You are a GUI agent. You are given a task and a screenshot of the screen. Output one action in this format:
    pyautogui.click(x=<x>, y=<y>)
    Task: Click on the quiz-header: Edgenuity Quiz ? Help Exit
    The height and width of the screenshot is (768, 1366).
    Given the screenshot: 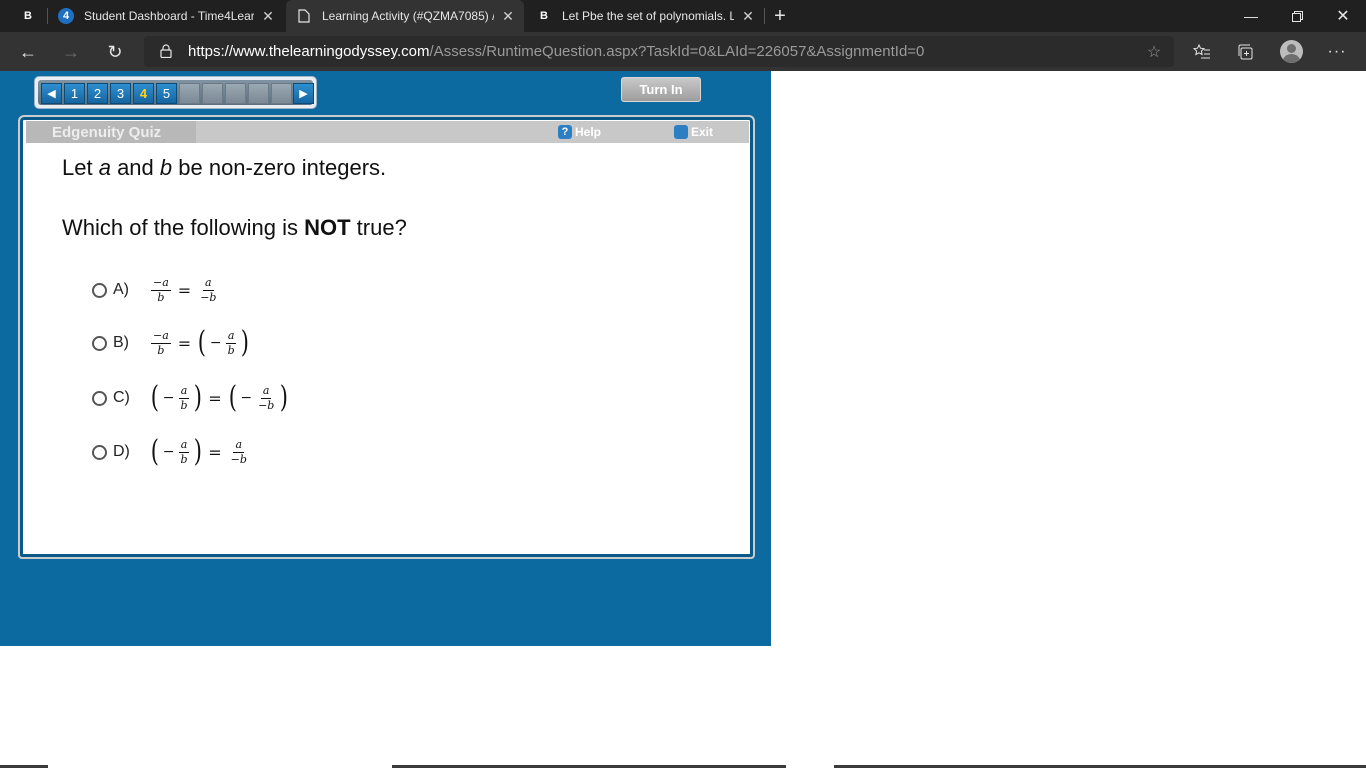 What is the action you would take?
    pyautogui.click(x=387, y=132)
    